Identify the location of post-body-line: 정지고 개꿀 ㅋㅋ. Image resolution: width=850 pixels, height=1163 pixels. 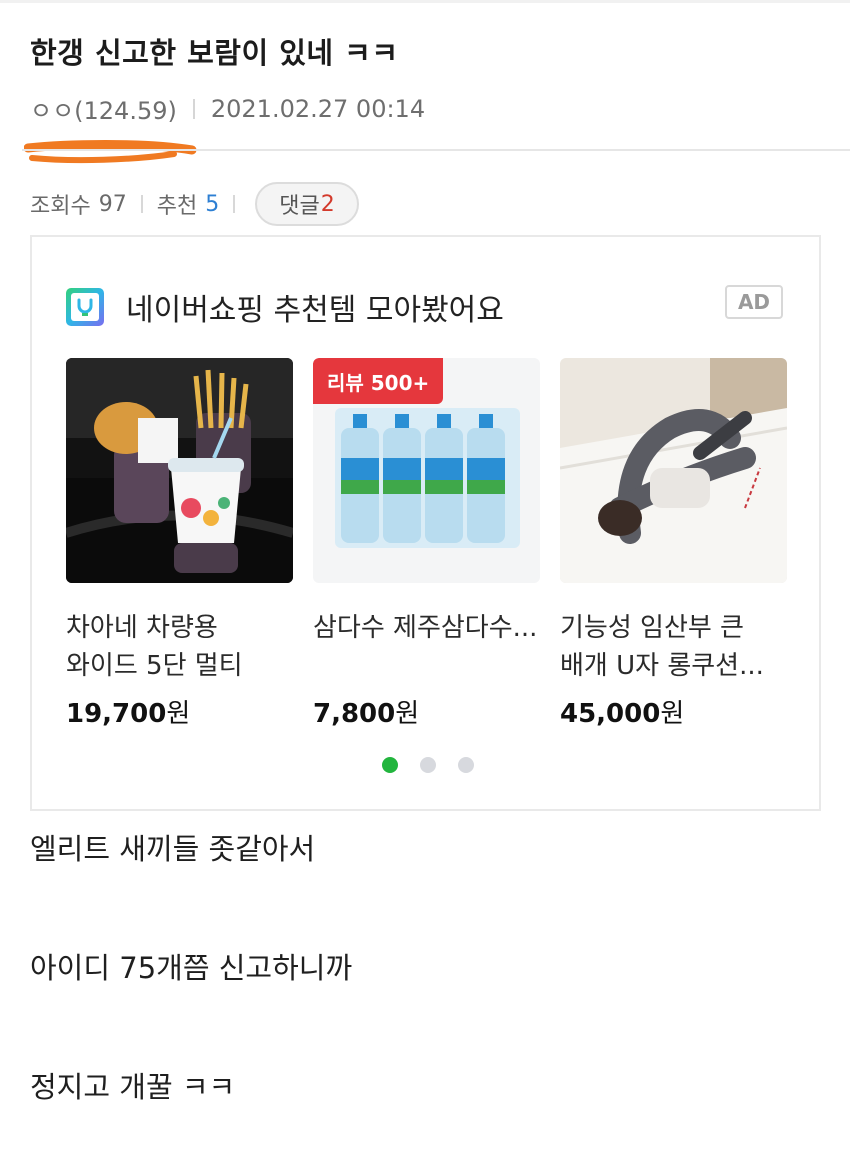
(133, 1087).